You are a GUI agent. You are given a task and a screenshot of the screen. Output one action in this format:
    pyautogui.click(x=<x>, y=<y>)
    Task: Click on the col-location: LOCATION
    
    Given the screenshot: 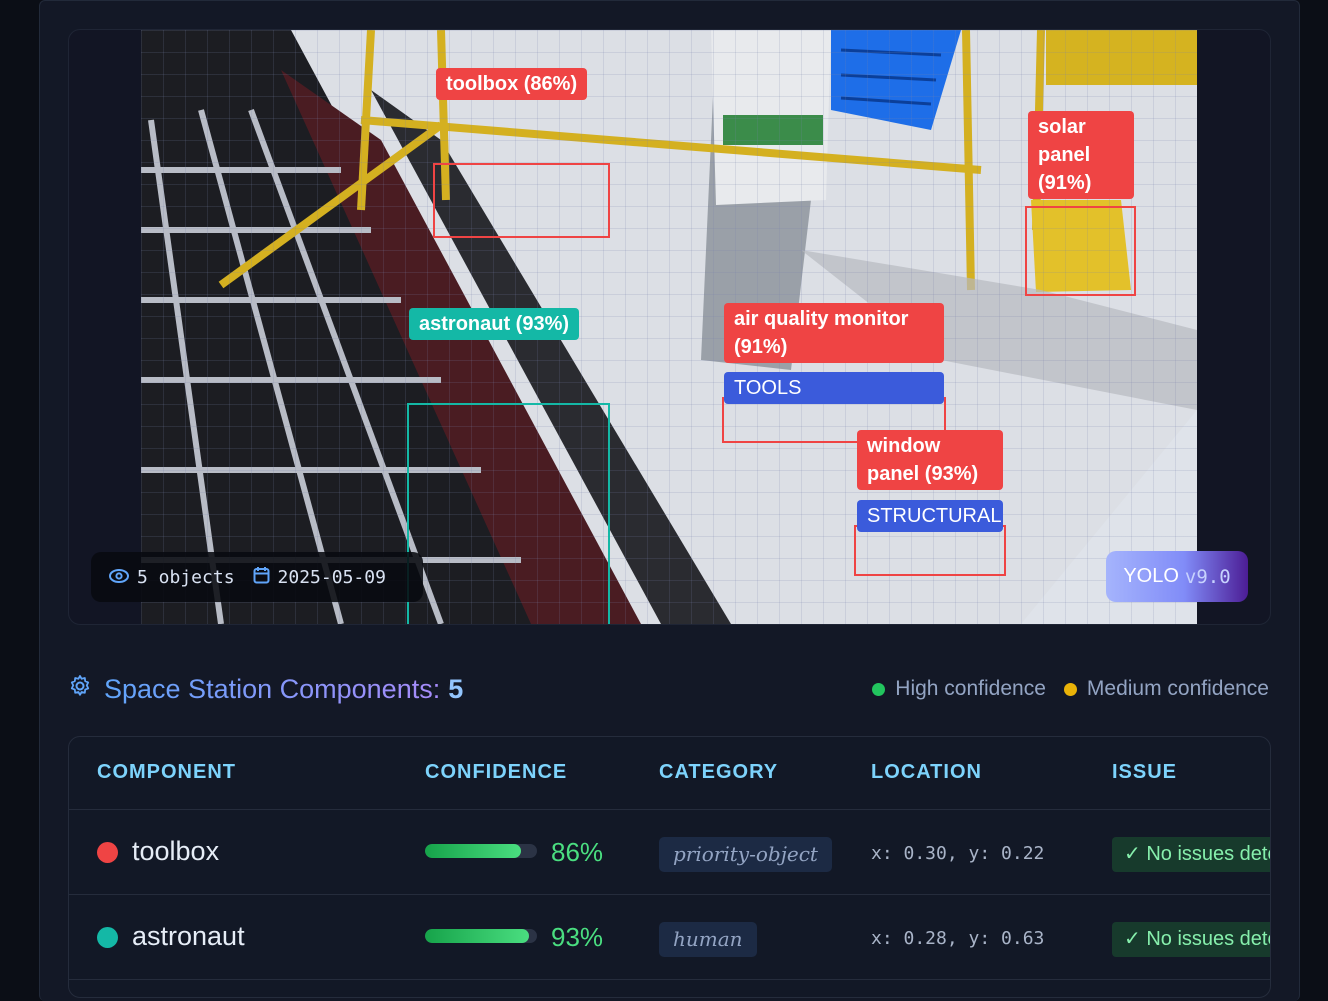 What is the action you would take?
    pyautogui.click(x=926, y=772)
    